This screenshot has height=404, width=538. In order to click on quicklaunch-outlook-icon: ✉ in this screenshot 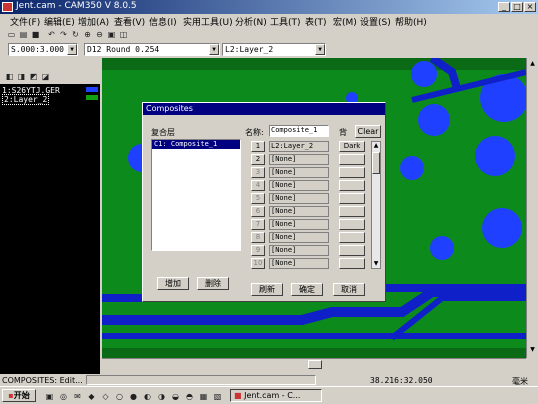, I will do `click(77, 396)`.